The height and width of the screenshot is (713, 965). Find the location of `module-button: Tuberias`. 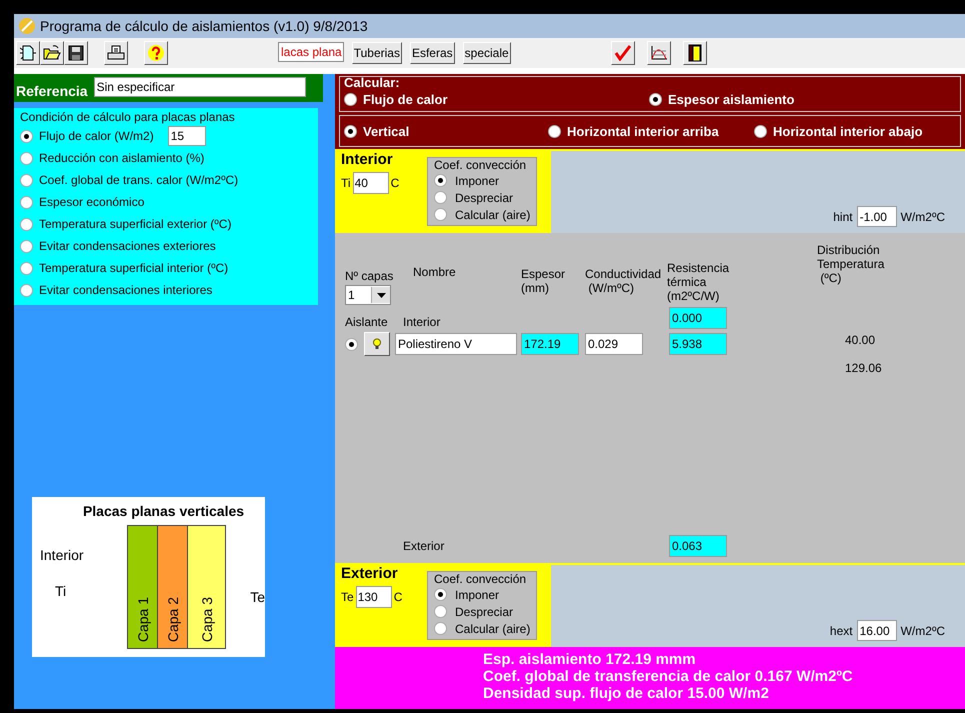

module-button: Tuberias is located at coordinates (377, 53).